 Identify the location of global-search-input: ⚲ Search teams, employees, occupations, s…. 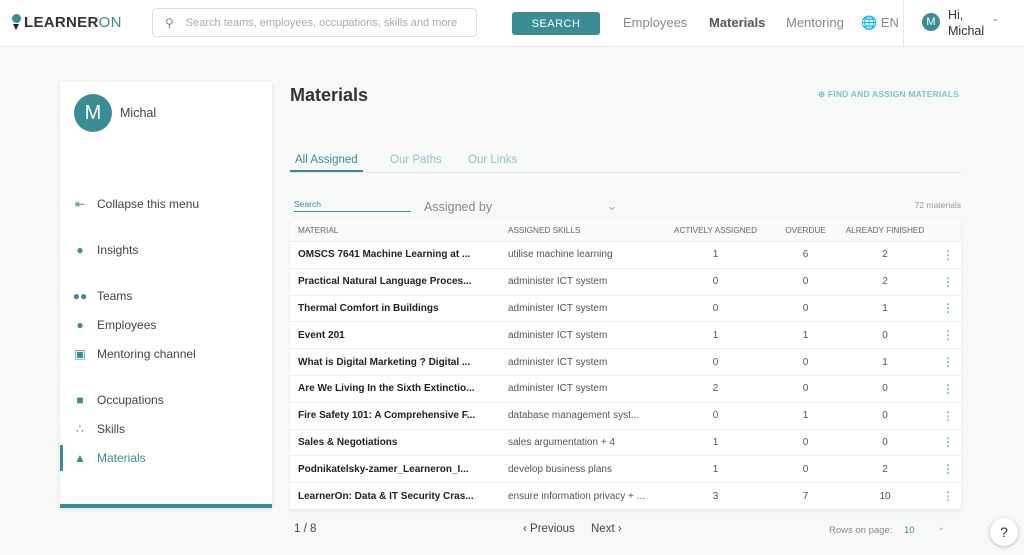
(314, 22).